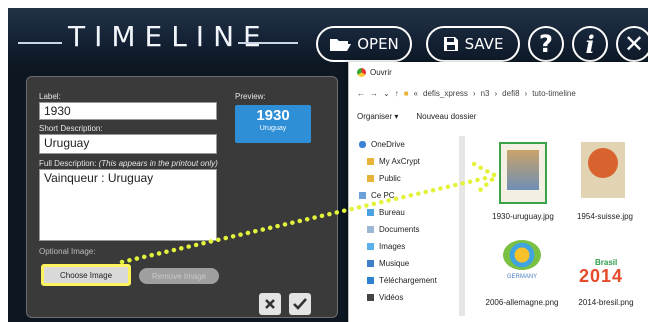 The width and height of the screenshot is (648, 322). I want to click on x-icon, so click(270, 304).